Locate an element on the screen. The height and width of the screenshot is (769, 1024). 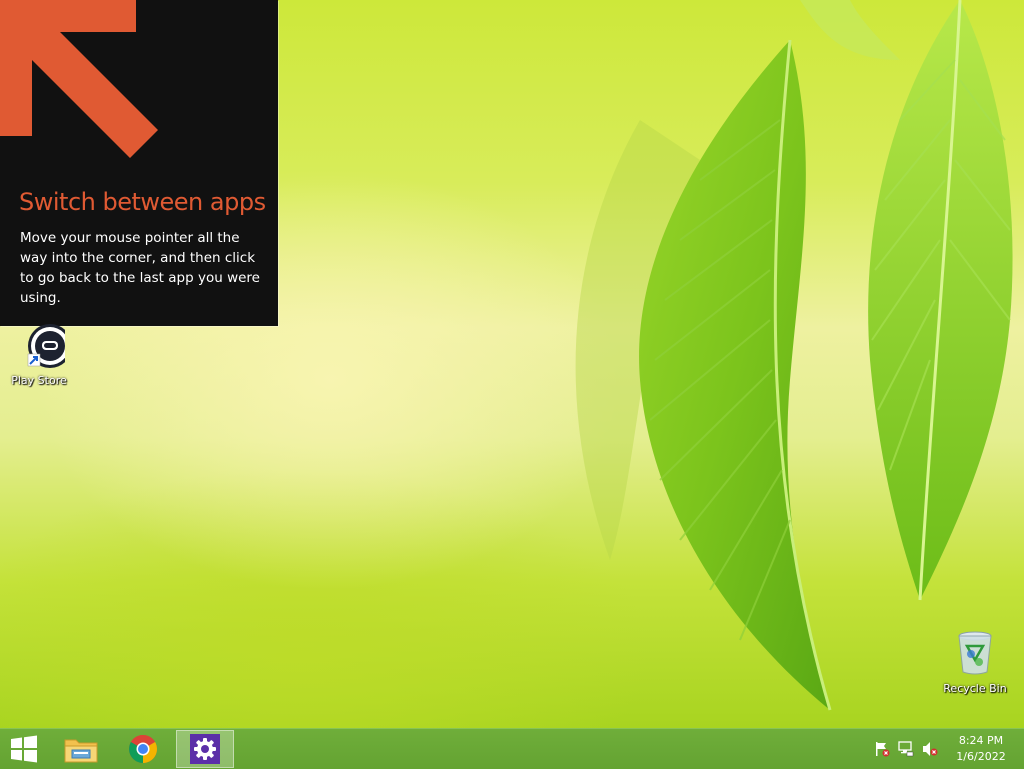
file-explorer-icon is located at coordinates (81, 751).